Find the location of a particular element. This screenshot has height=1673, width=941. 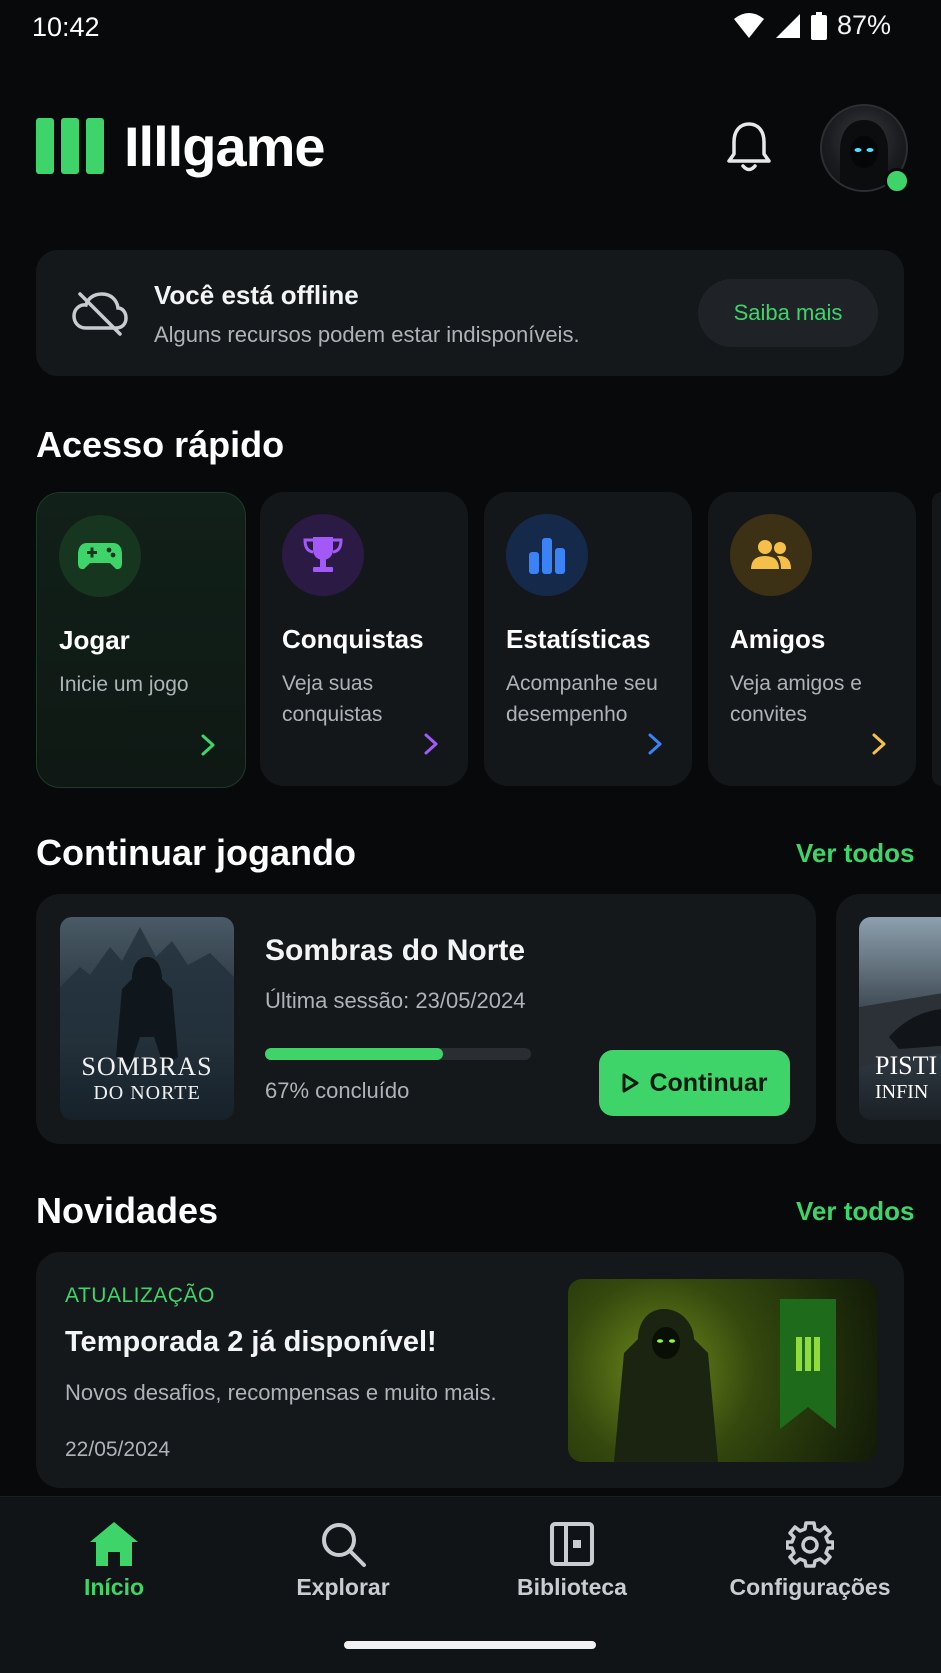

progress-fill is located at coordinates (354, 1054).